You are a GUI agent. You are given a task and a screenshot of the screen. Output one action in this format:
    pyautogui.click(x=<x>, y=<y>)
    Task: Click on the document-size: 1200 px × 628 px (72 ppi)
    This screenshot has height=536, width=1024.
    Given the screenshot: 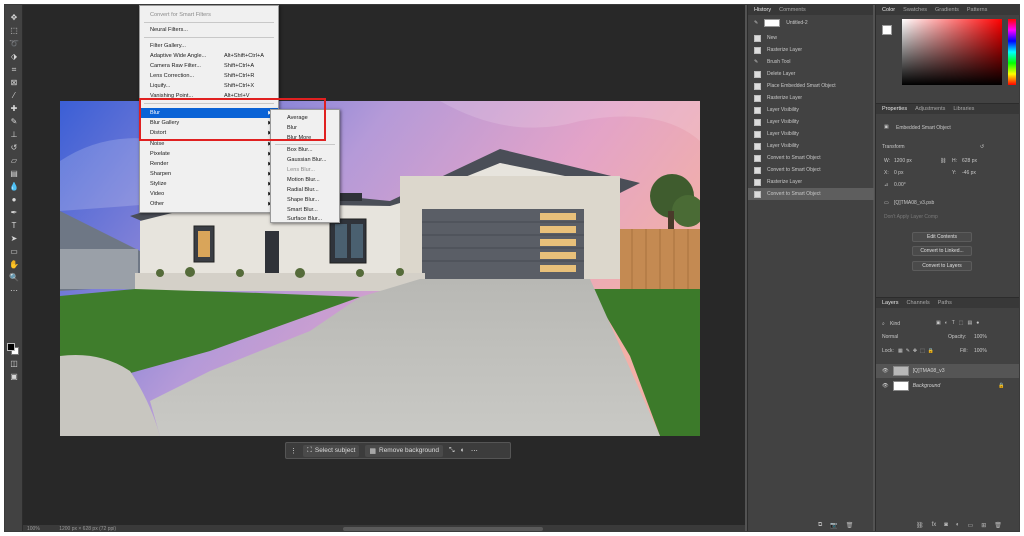 What is the action you would take?
    pyautogui.click(x=87, y=528)
    